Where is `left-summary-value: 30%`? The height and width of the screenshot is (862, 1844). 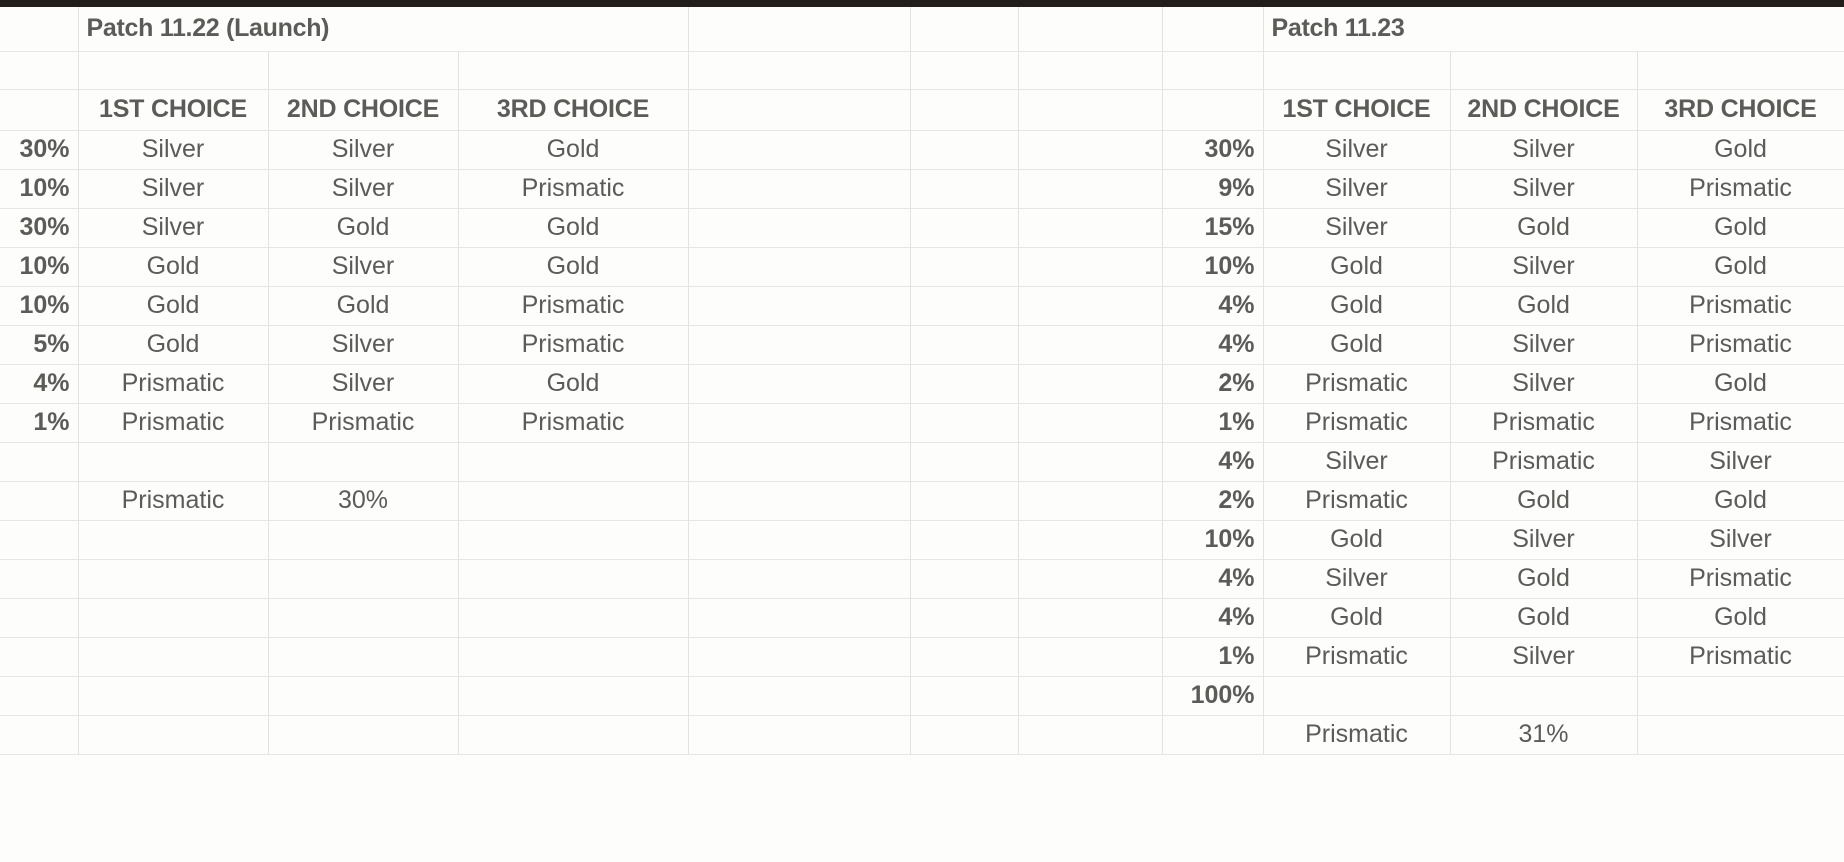
left-summary-value: 30% is located at coordinates (363, 501).